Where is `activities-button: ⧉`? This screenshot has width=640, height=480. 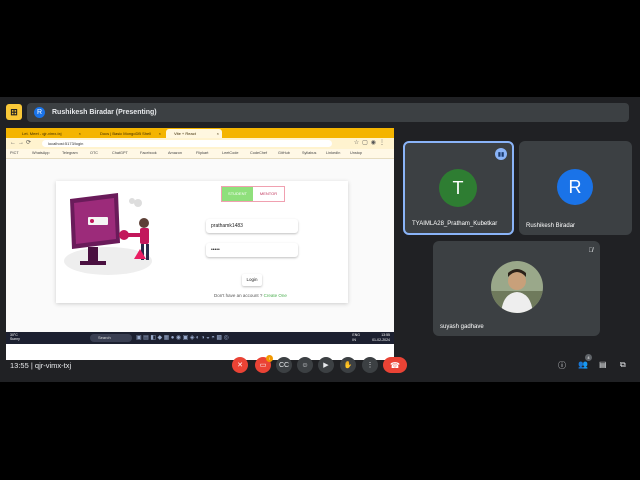
activities-button: ⧉ is located at coordinates (623, 365).